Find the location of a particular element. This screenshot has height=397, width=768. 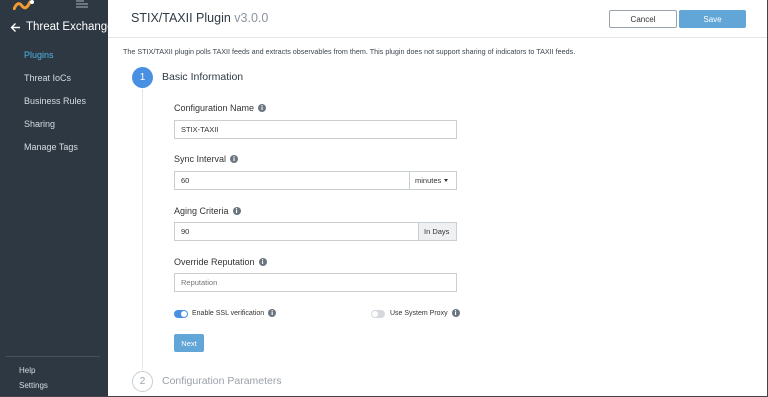

save-button: Save is located at coordinates (712, 19).